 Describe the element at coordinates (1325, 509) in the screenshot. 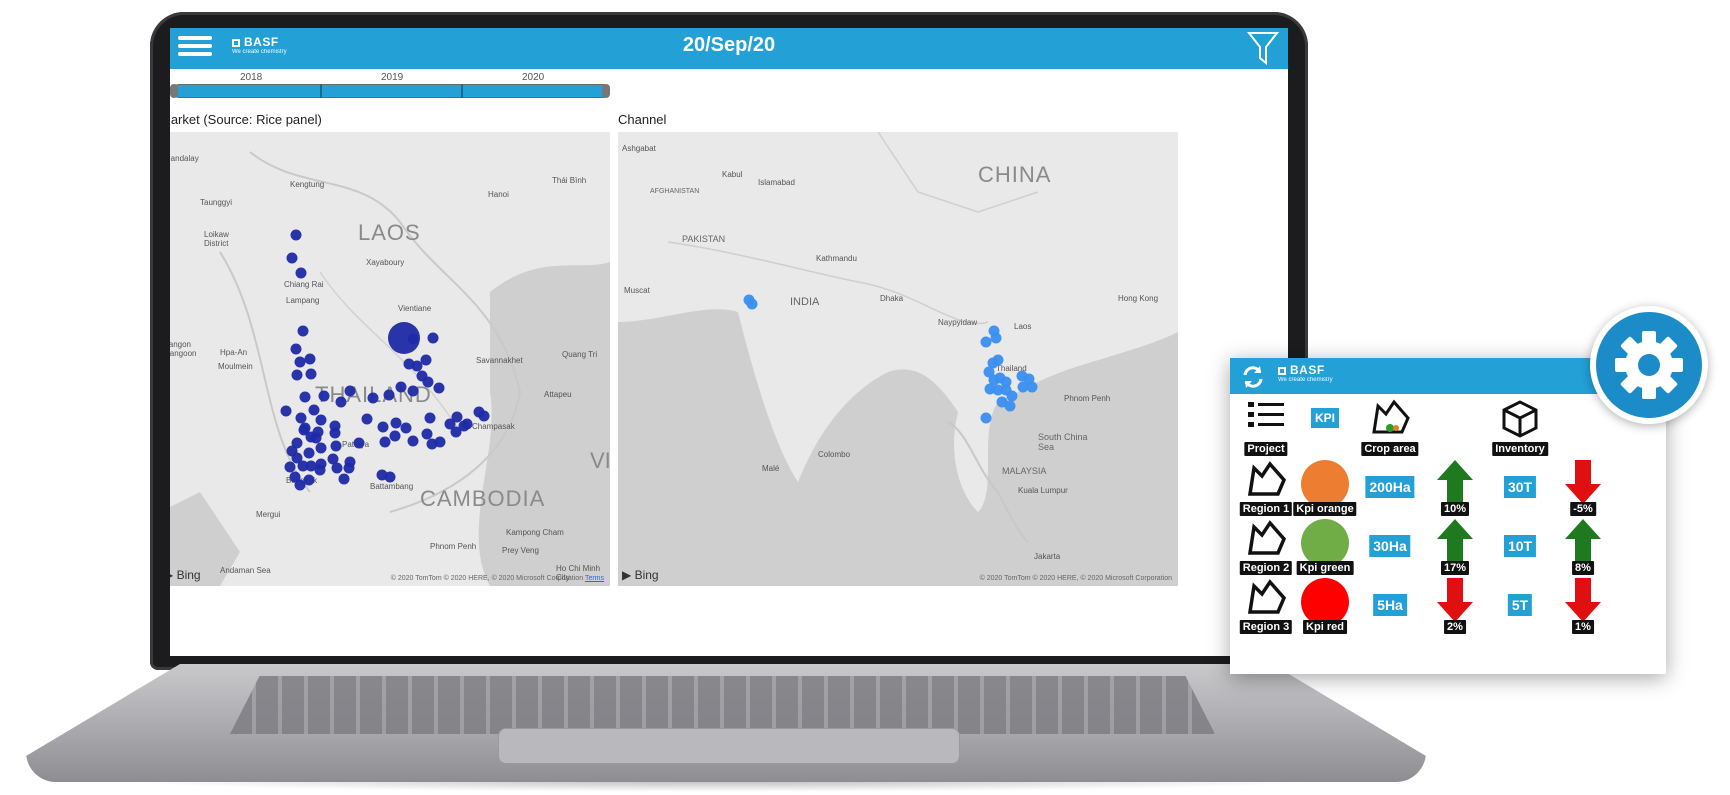

I see `kpi-label: Kpi orange` at that location.